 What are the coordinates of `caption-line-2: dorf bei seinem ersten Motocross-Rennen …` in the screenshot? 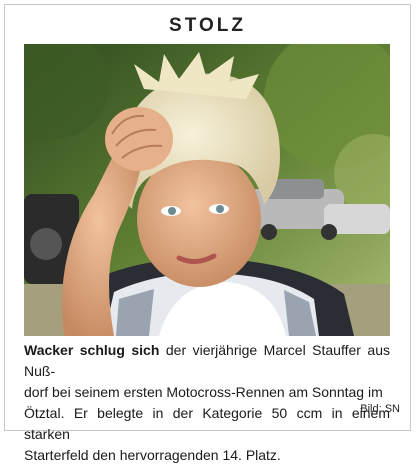 It's located at (203, 392).